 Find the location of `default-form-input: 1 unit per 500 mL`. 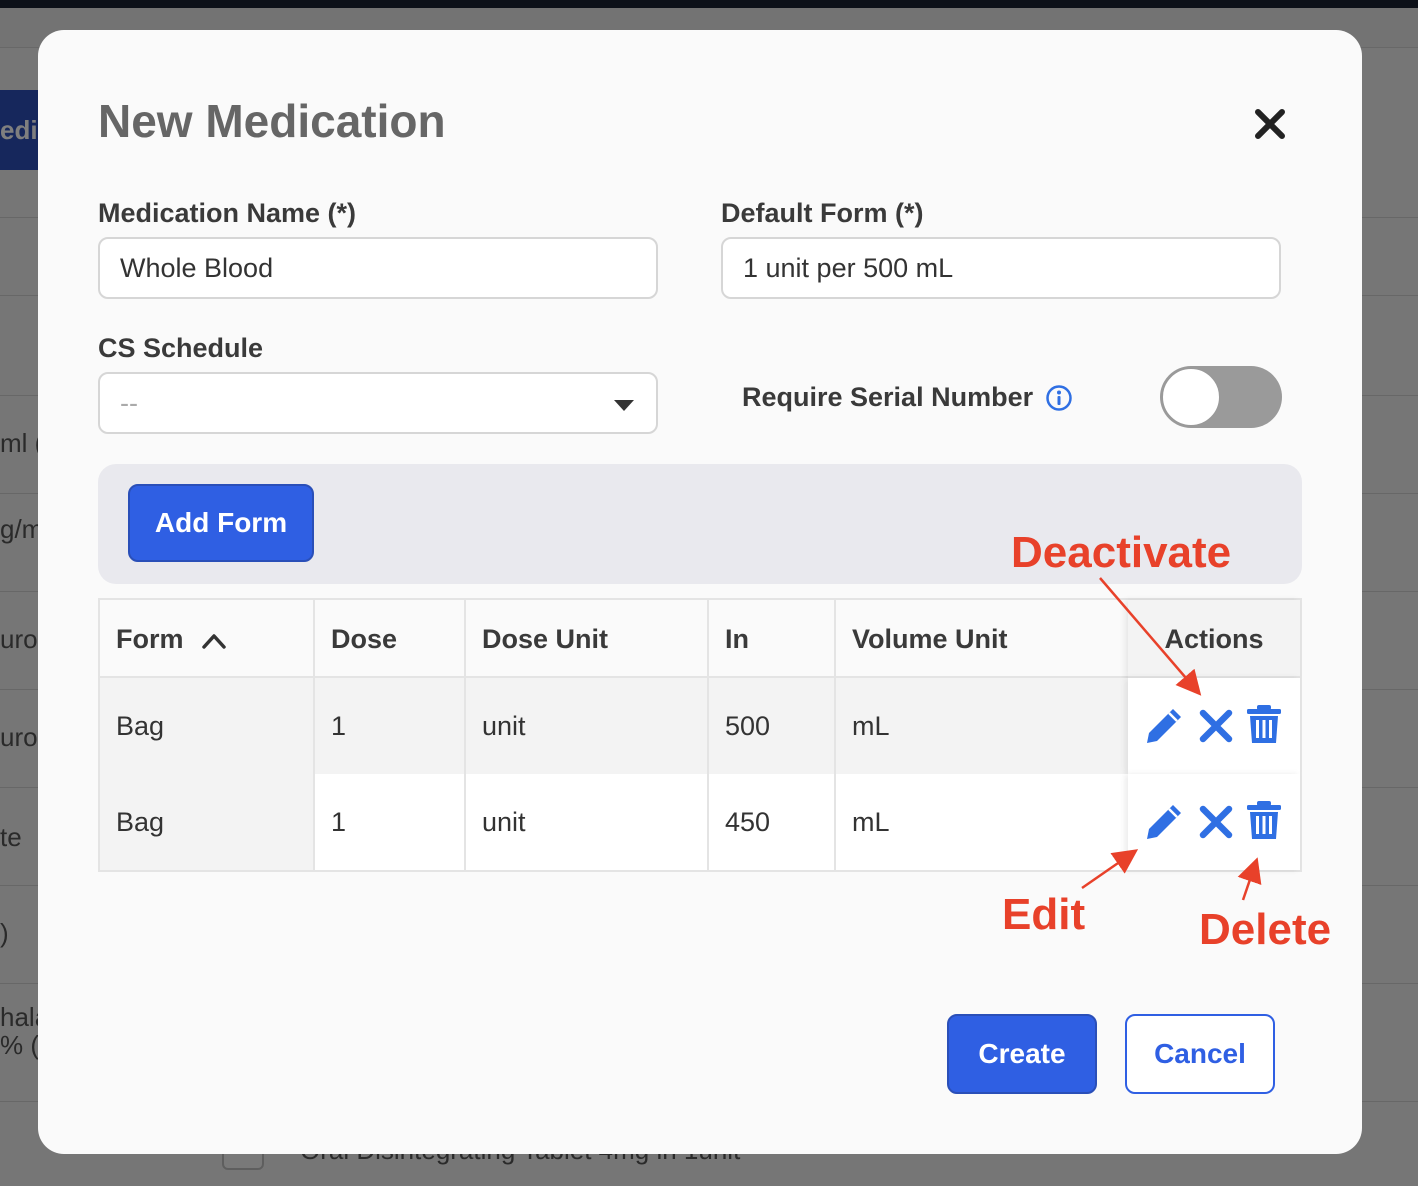

default-form-input: 1 unit per 500 mL is located at coordinates (1001, 268).